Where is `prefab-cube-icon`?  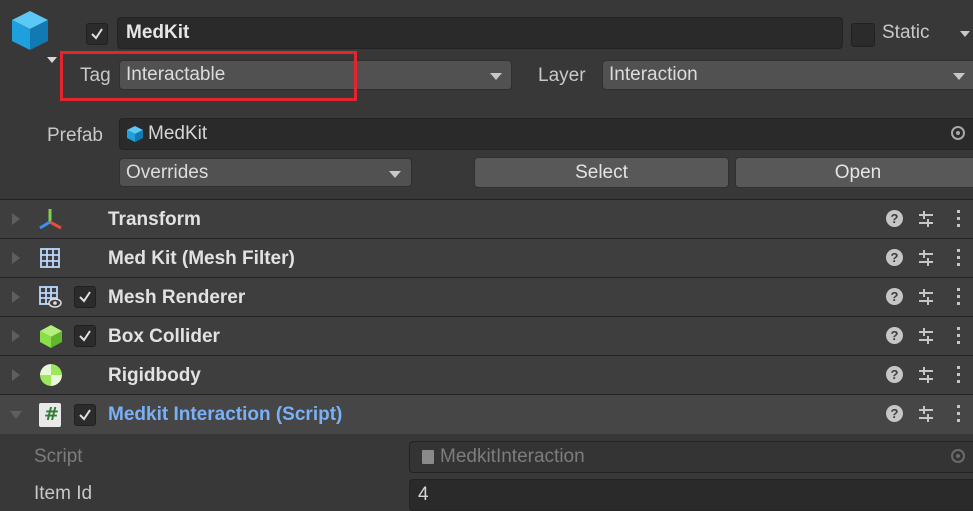 prefab-cube-icon is located at coordinates (135, 134).